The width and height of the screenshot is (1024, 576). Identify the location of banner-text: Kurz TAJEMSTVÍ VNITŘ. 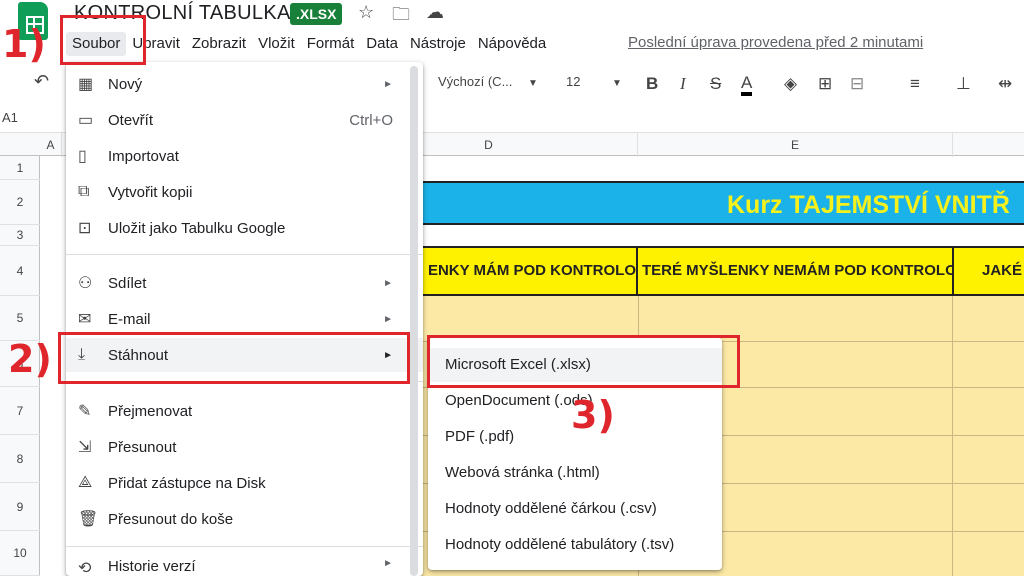
(868, 205).